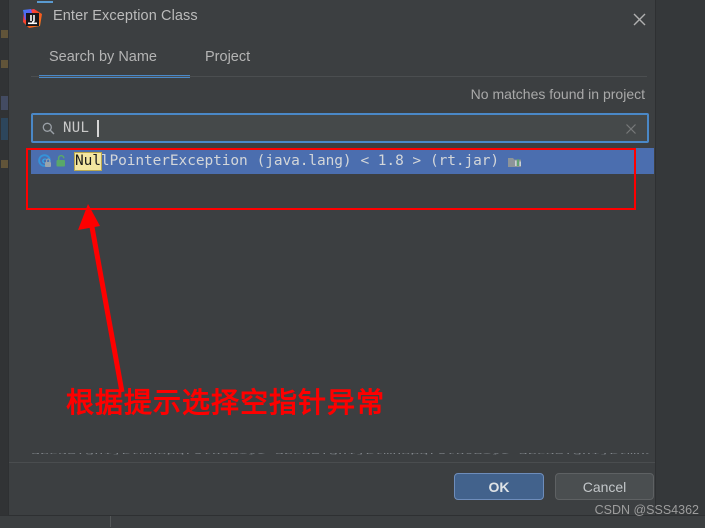 The height and width of the screenshot is (528, 705). What do you see at coordinates (340, 128) in the screenshot?
I see `search-input: NUL` at bounding box center [340, 128].